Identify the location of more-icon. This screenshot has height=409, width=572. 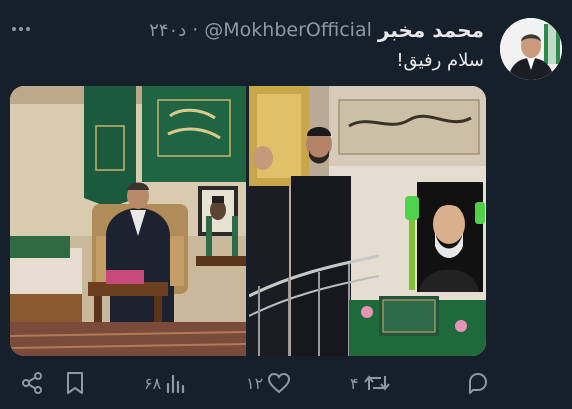
(21, 29).